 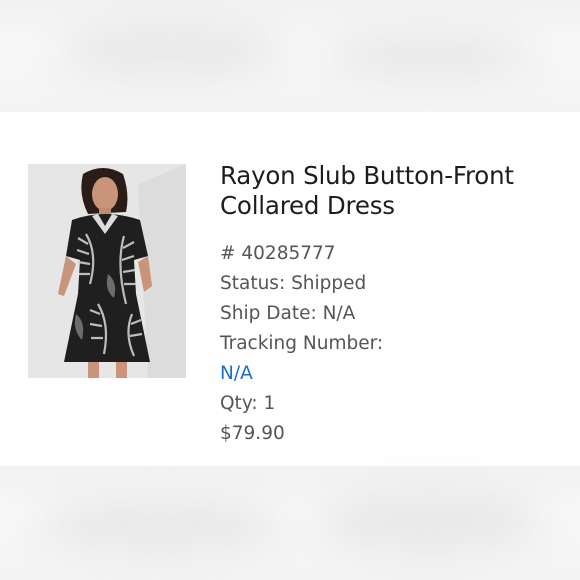 What do you see at coordinates (396, 191) in the screenshot?
I see `product-title: Rayon Slub Button-Front Collared Dress` at bounding box center [396, 191].